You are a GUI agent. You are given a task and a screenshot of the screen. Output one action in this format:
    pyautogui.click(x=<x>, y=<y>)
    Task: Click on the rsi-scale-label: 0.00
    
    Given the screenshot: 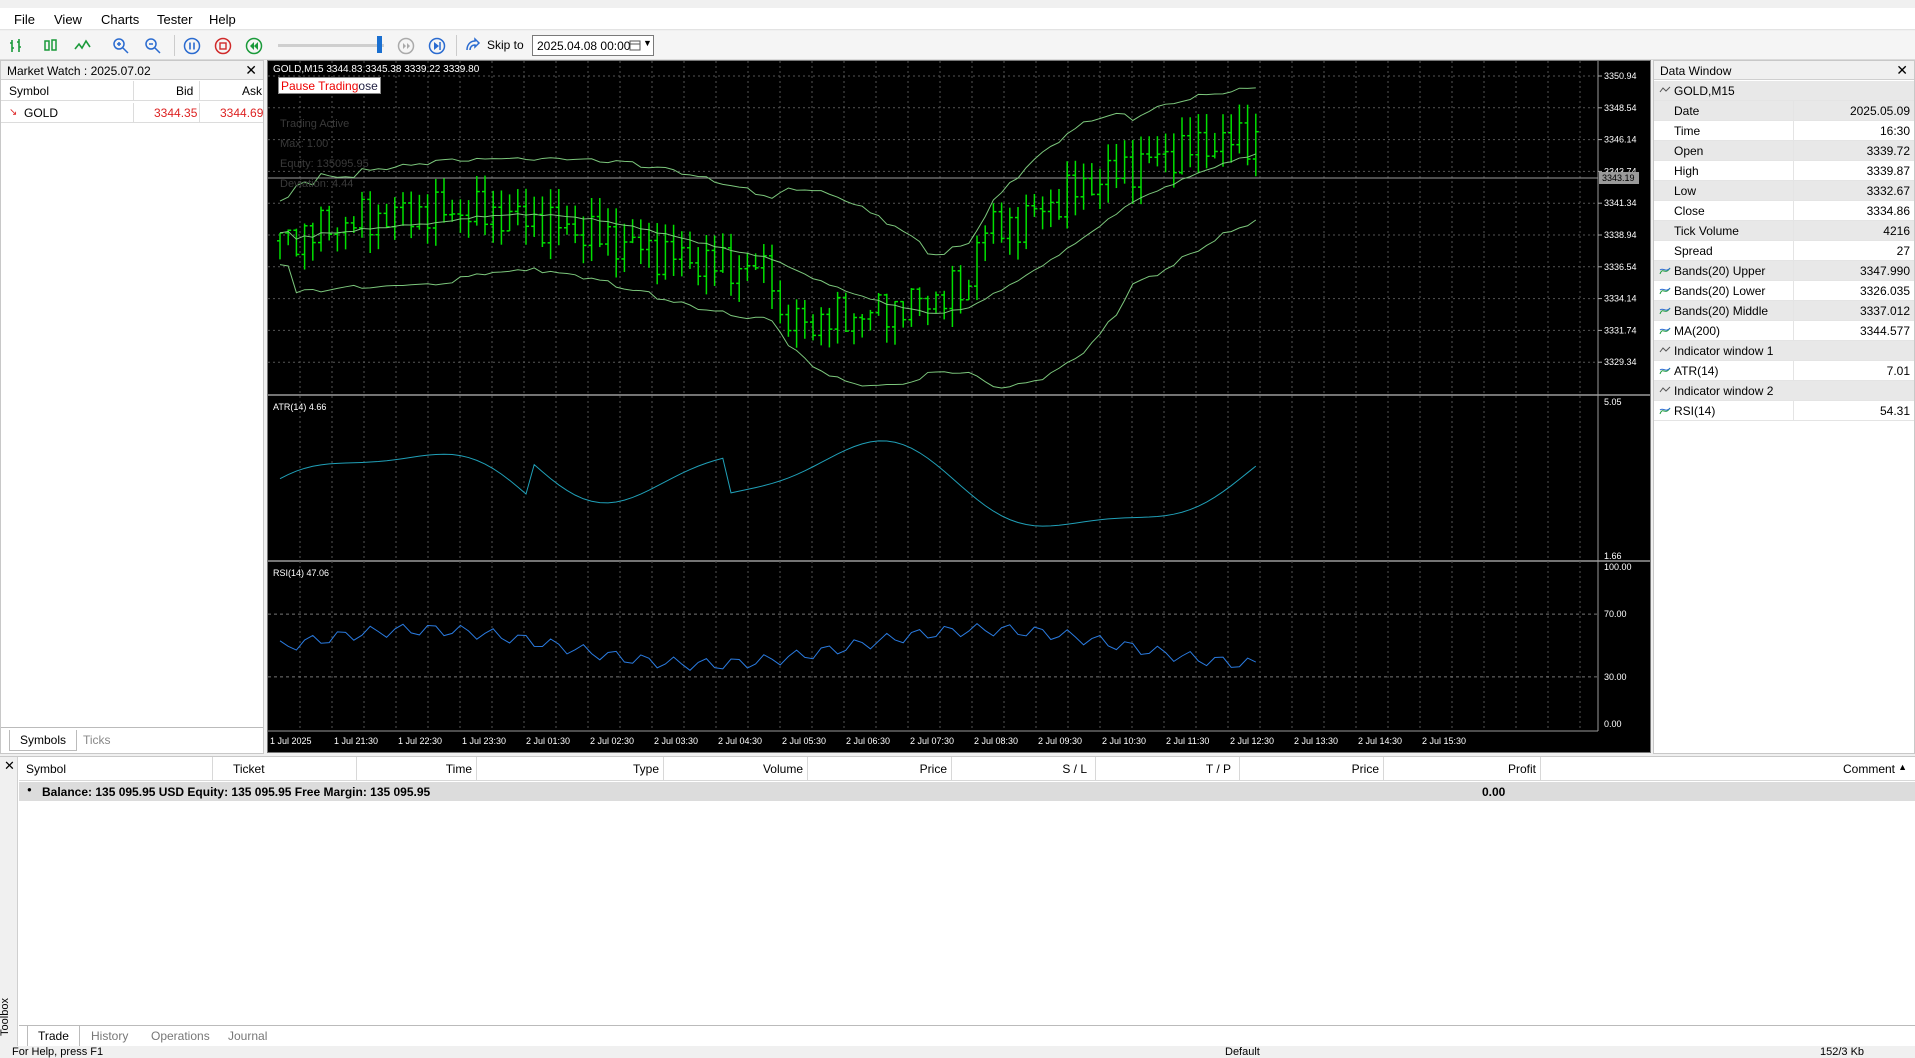 What is the action you would take?
    pyautogui.click(x=1613, y=724)
    